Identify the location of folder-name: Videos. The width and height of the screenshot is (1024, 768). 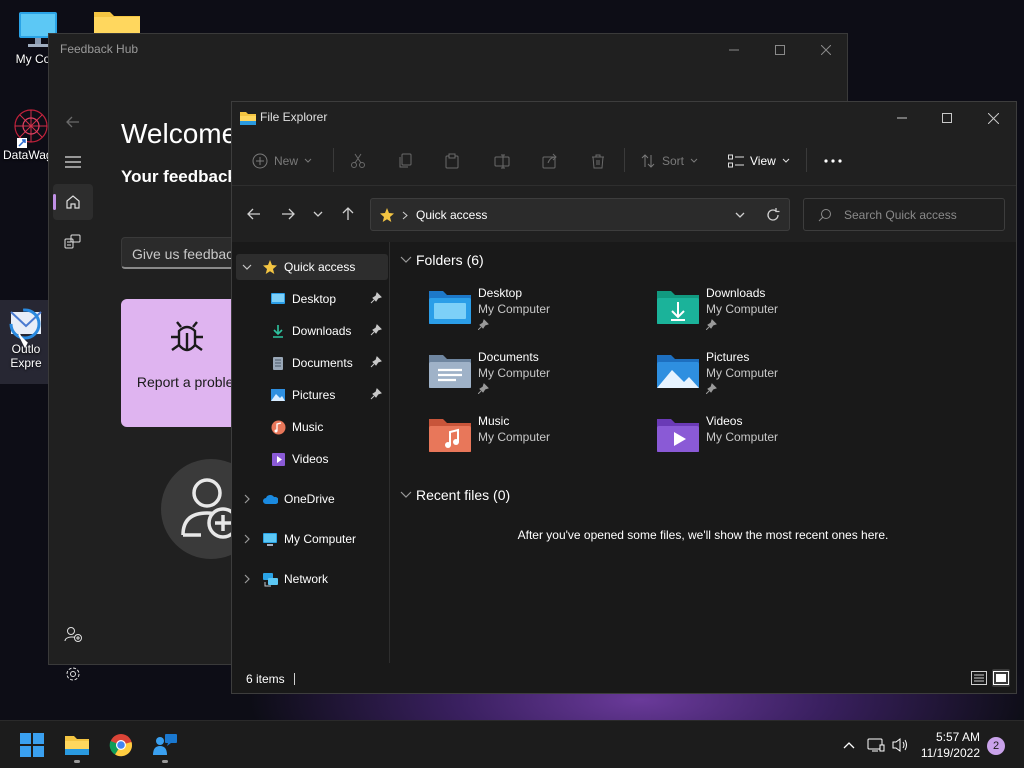
(724, 421).